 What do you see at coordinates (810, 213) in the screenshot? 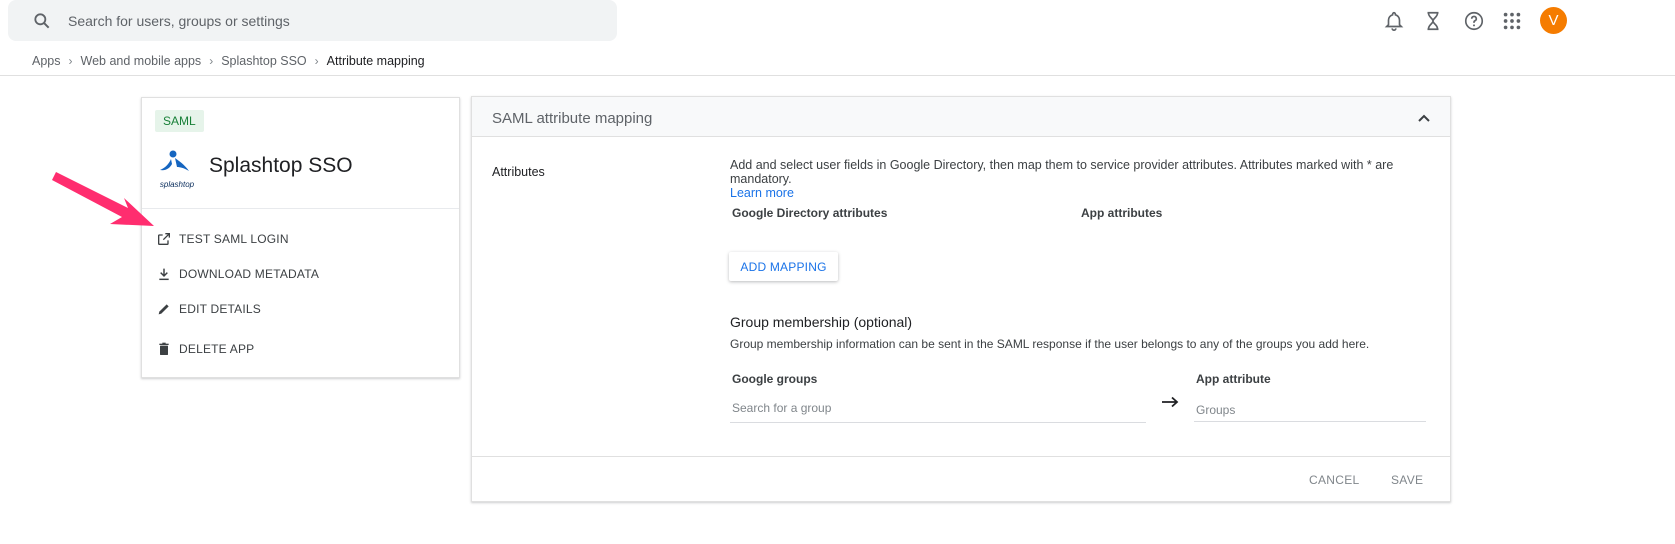
I see `google-directory-attributes-header: Google Directory attributes` at bounding box center [810, 213].